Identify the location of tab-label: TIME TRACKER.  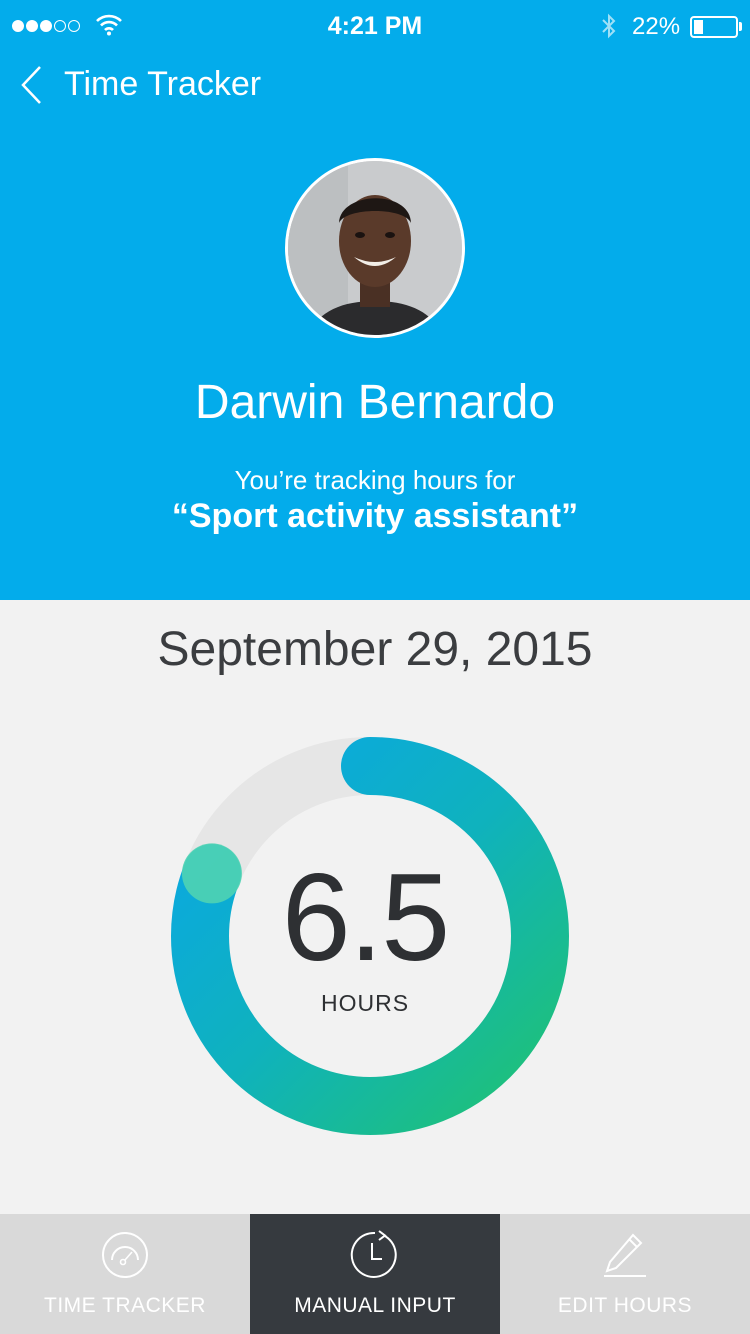
(125, 1305).